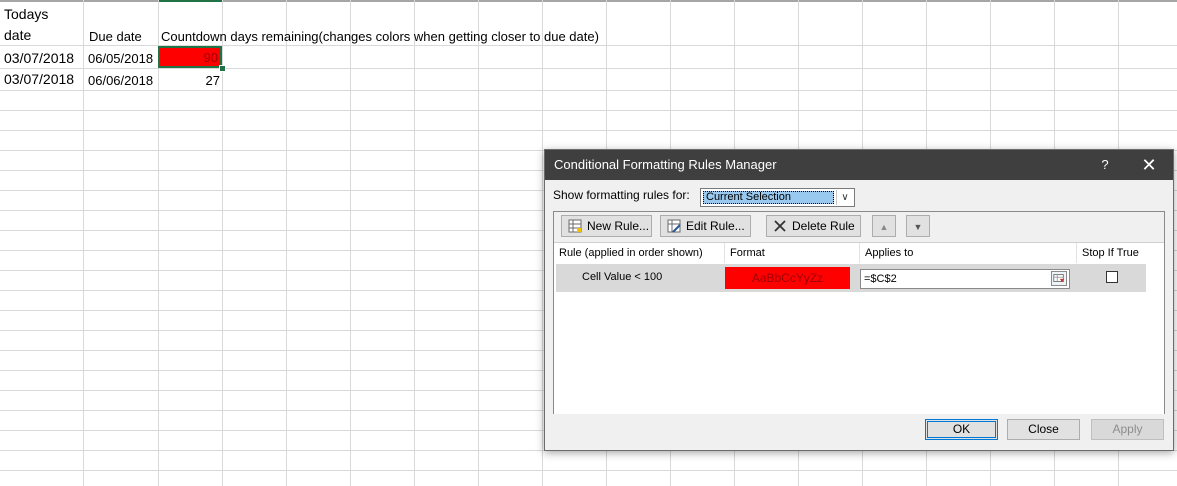 This screenshot has width=1177, height=486. Describe the element at coordinates (222, 68) in the screenshot. I see `fill-handle` at that location.